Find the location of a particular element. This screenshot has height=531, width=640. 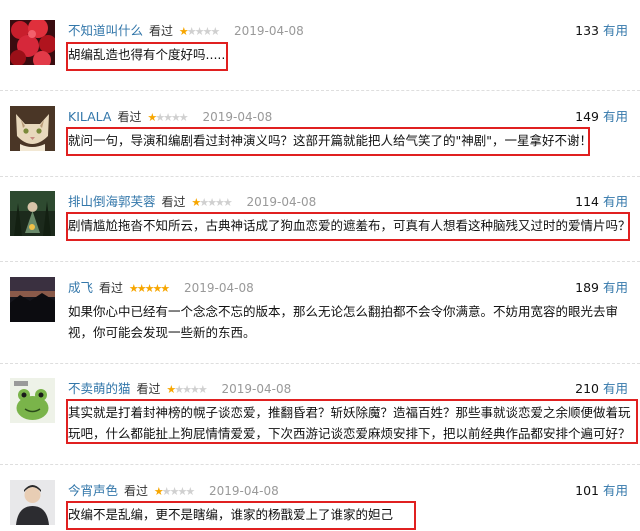

cat-avatar-icon is located at coordinates (32, 128).